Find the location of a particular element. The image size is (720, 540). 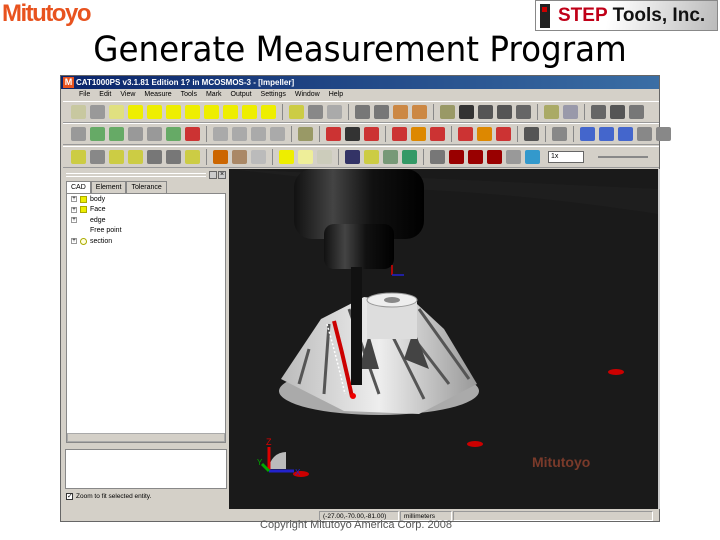

panel-grip is located at coordinates (136, 175).